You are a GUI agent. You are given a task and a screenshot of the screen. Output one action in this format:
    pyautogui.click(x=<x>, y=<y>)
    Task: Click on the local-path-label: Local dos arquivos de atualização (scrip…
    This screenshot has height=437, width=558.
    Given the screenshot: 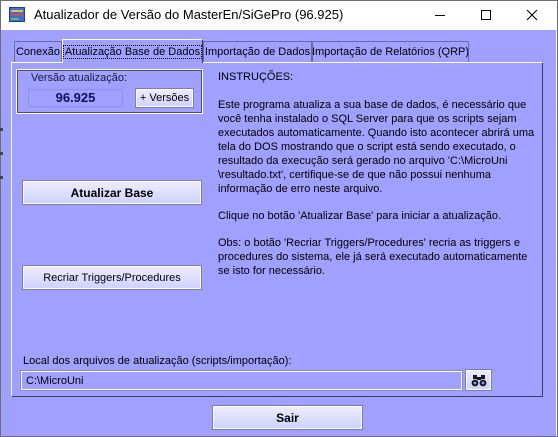 What is the action you would take?
    pyautogui.click(x=157, y=361)
    